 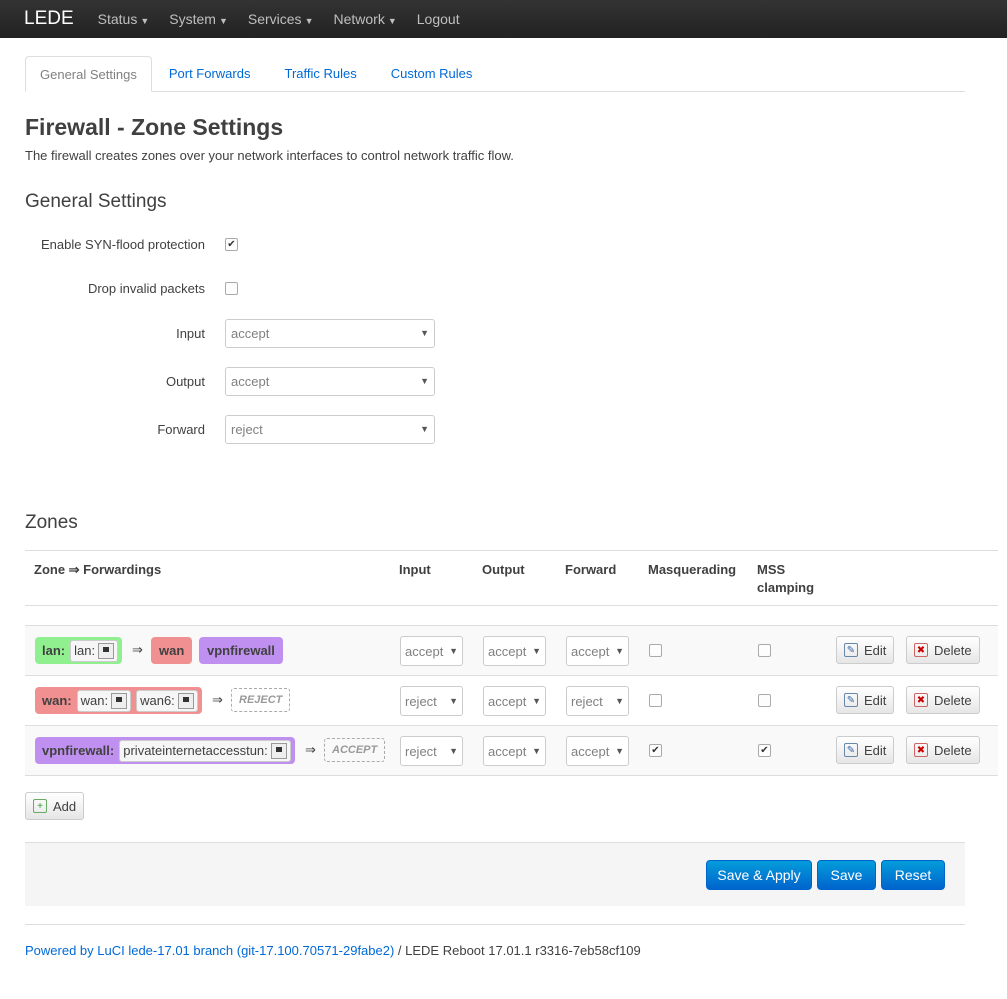 What do you see at coordinates (438, 19) in the screenshot?
I see `nav-logout: Logout` at bounding box center [438, 19].